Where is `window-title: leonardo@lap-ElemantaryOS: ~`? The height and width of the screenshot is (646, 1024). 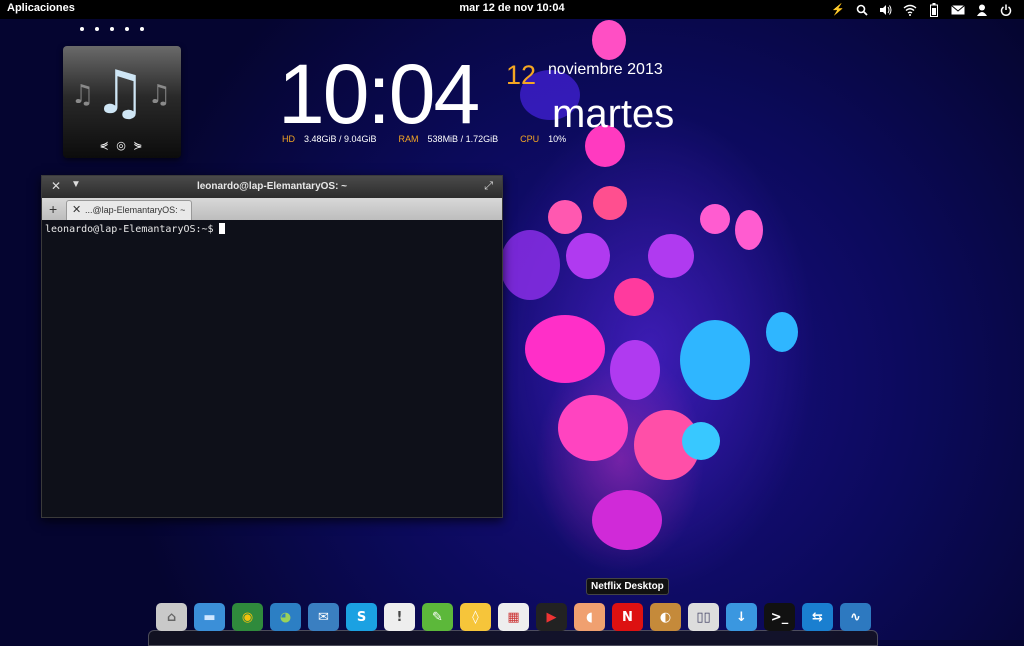
window-title: leonardo@lap-ElemantaryOS: ~ is located at coordinates (272, 186).